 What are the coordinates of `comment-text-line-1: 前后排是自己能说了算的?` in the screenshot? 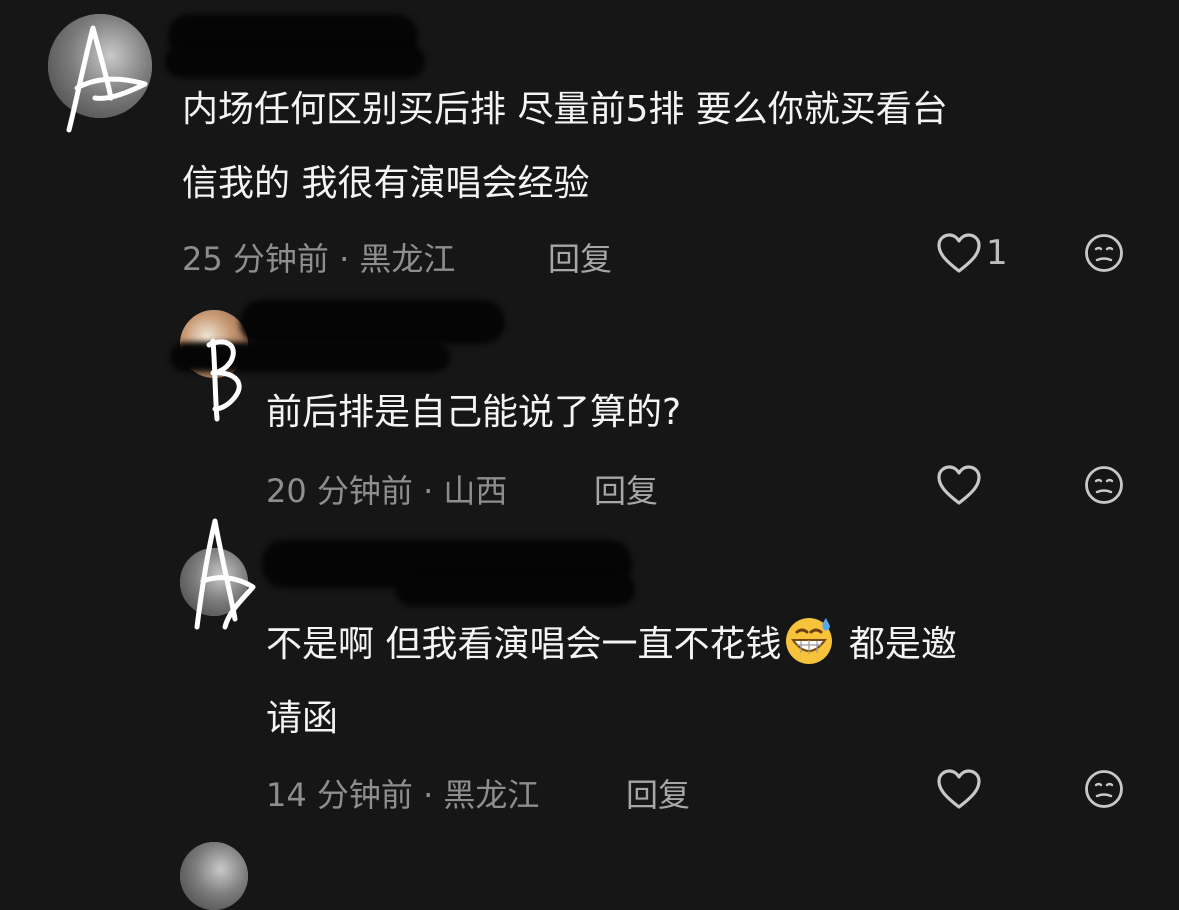 It's located at (474, 412).